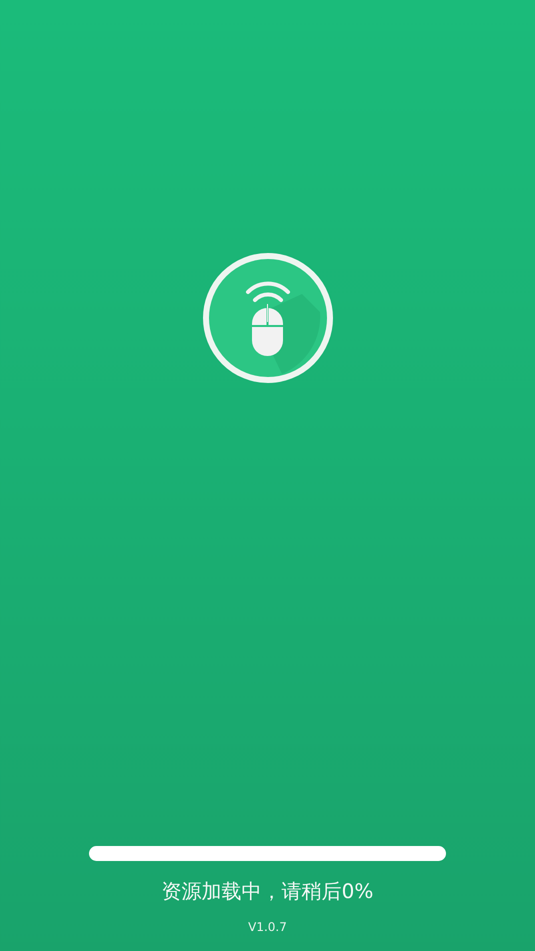  Describe the element at coordinates (268, 891) in the screenshot. I see `loading-status-text: 资源加载中，请稍后0%` at that location.